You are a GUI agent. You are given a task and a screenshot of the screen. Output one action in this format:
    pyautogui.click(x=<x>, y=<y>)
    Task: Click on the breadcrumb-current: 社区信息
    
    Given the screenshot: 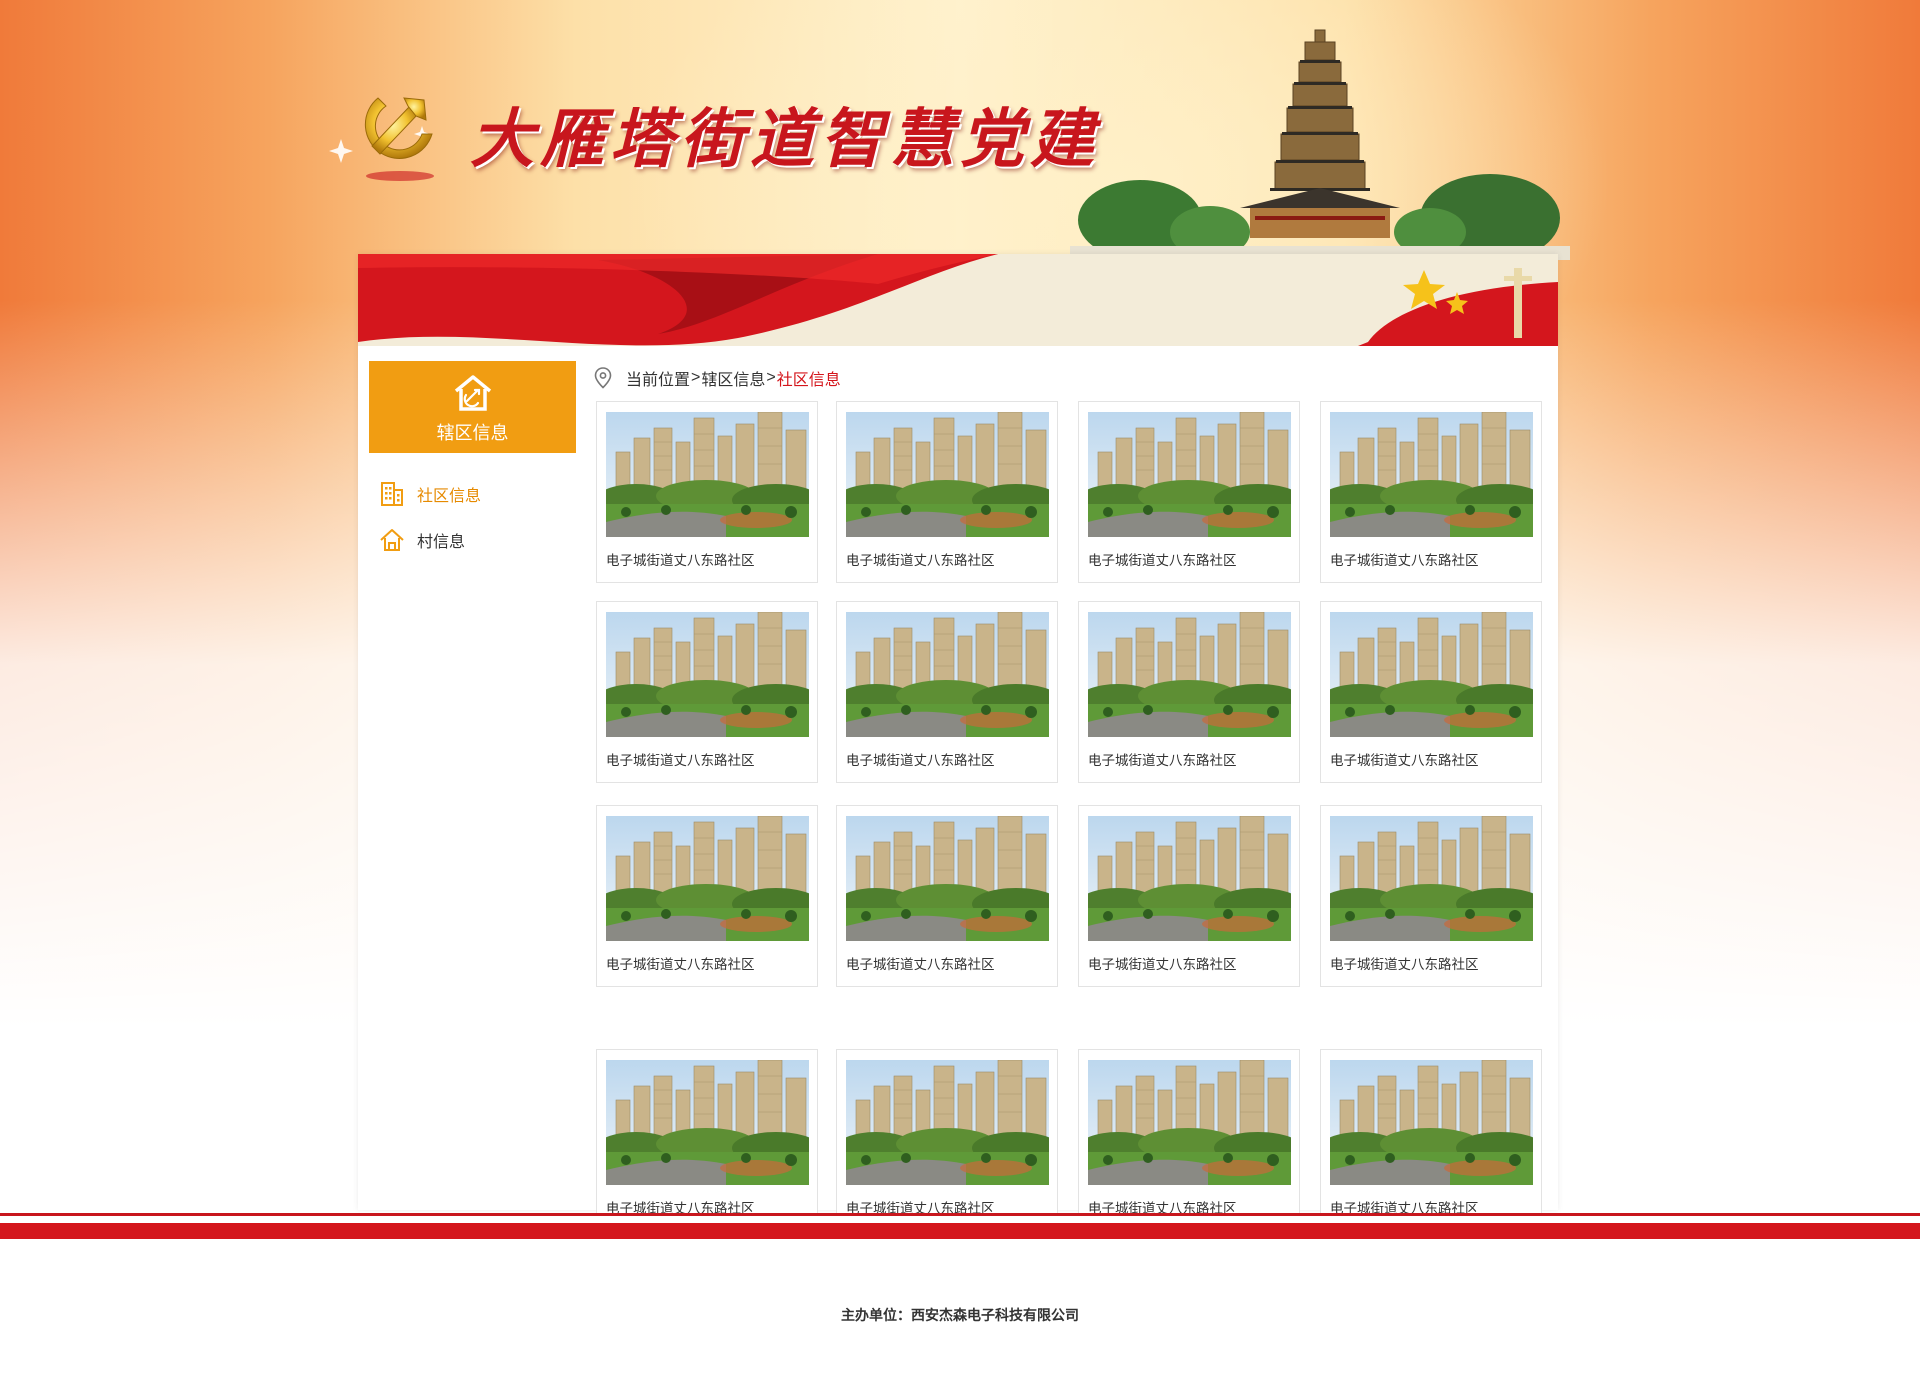 What is the action you would take?
    pyautogui.click(x=808, y=380)
    